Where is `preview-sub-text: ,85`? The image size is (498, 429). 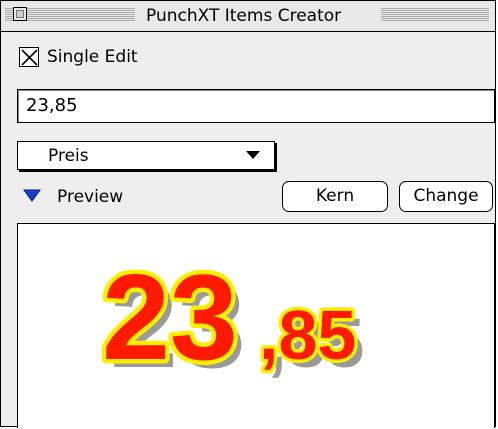 preview-sub-text: ,85 is located at coordinates (307, 335).